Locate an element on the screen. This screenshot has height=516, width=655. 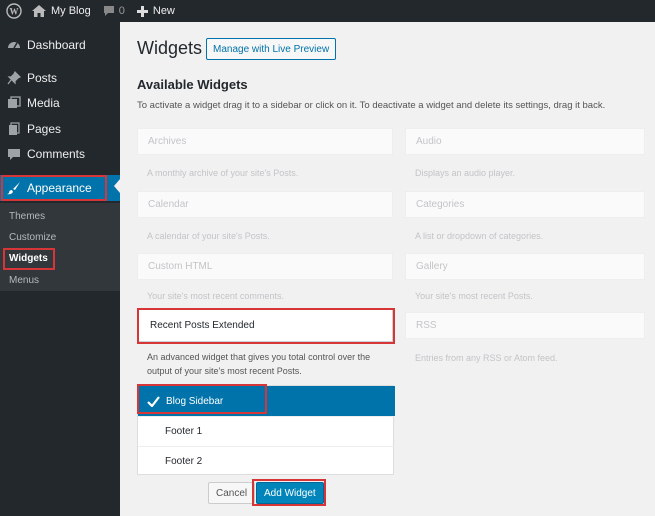
widget-calendar: Calendar is located at coordinates (265, 204).